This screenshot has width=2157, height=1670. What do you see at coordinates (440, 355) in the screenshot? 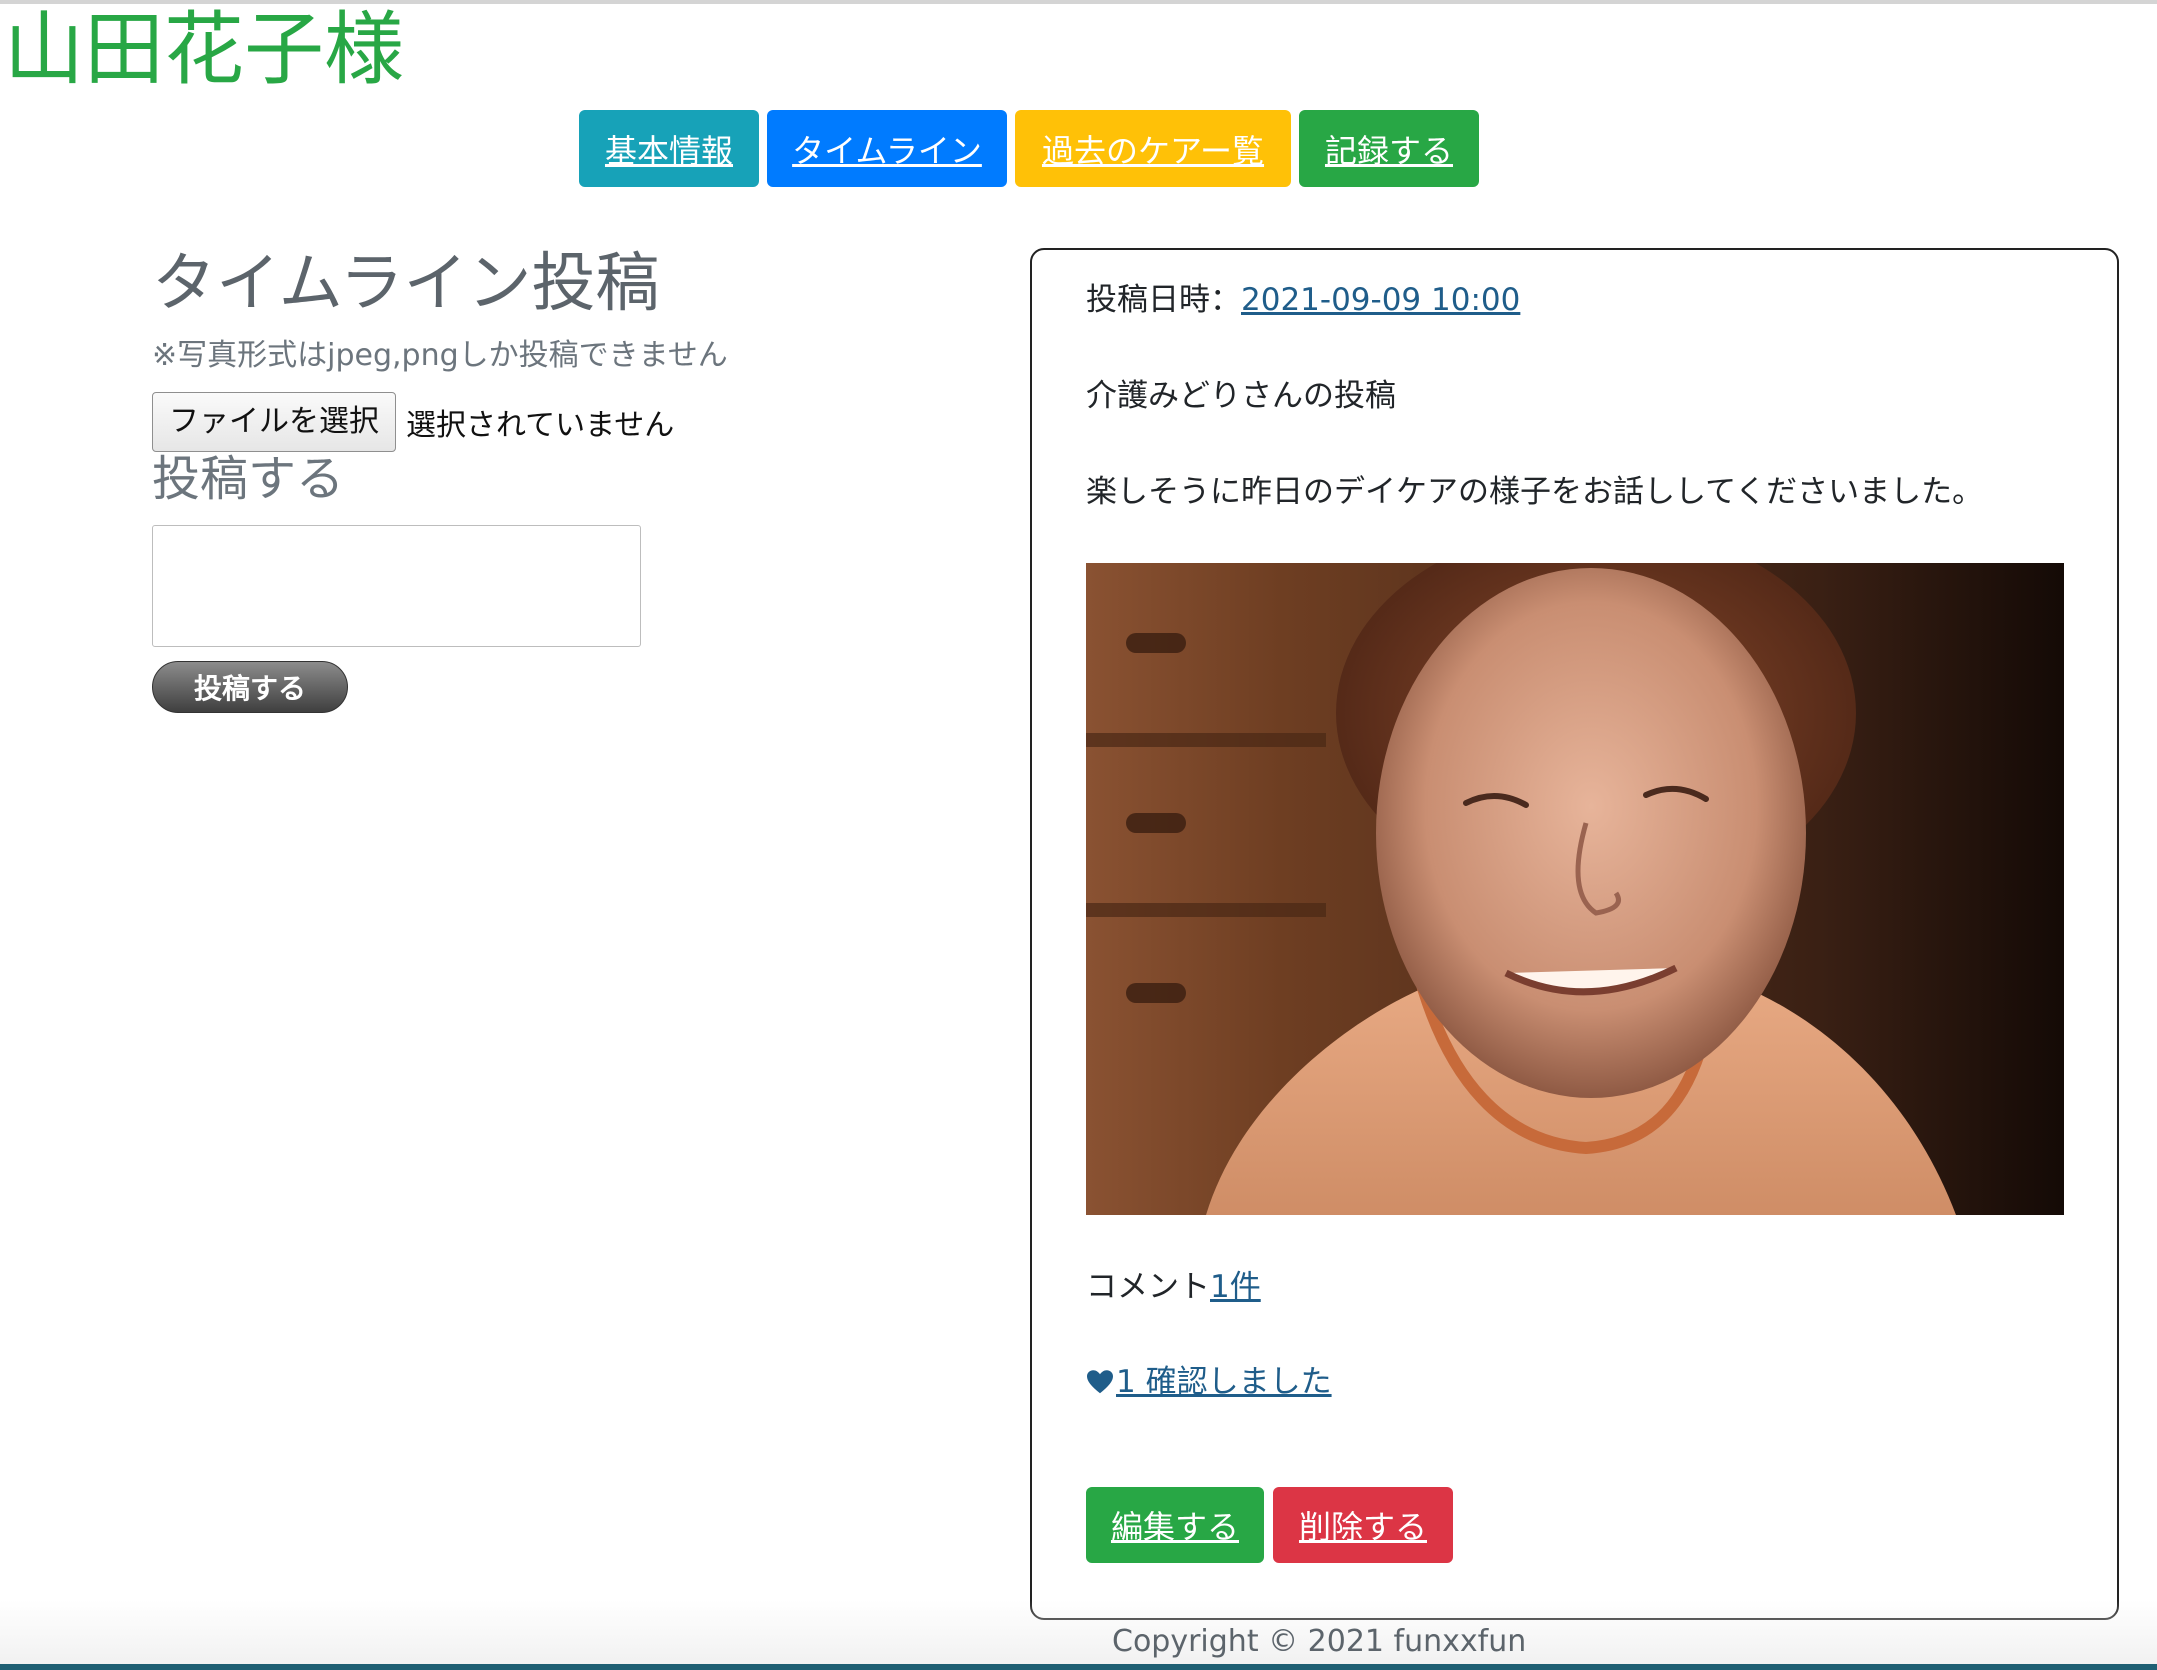
I see `photo-format-note: ※写真形式はjpeg,pngしか投稿できません` at bounding box center [440, 355].